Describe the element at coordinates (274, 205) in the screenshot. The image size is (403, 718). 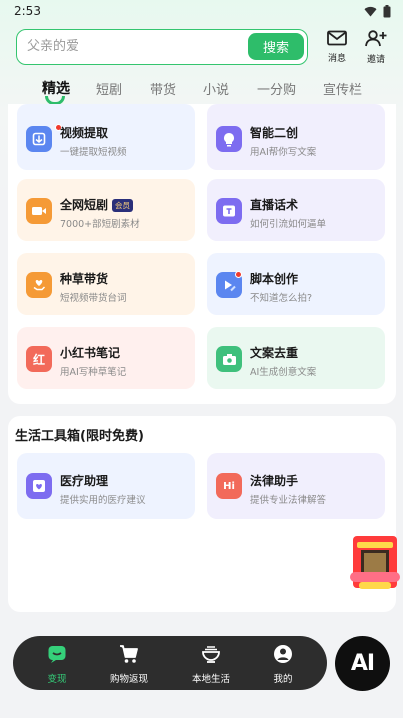
I see `tool-title: 直播话术` at that location.